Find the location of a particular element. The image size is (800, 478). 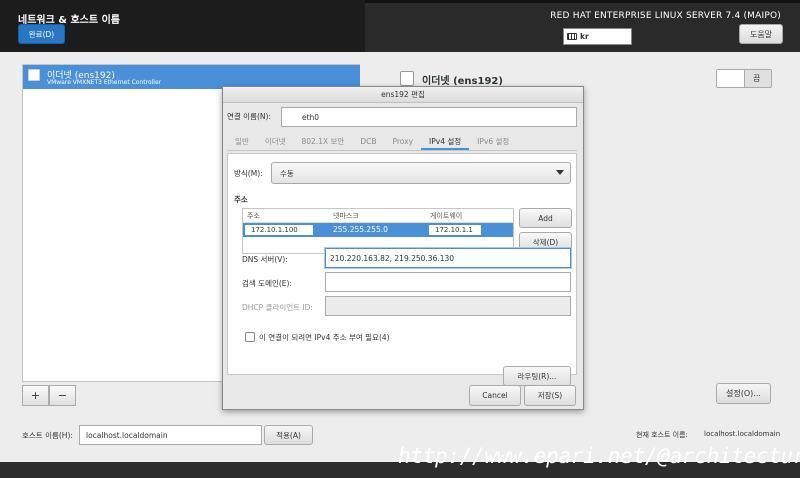

table-row: 172.10.1.100 255.255.255.0 172.10.1.1 is located at coordinates (378, 230).